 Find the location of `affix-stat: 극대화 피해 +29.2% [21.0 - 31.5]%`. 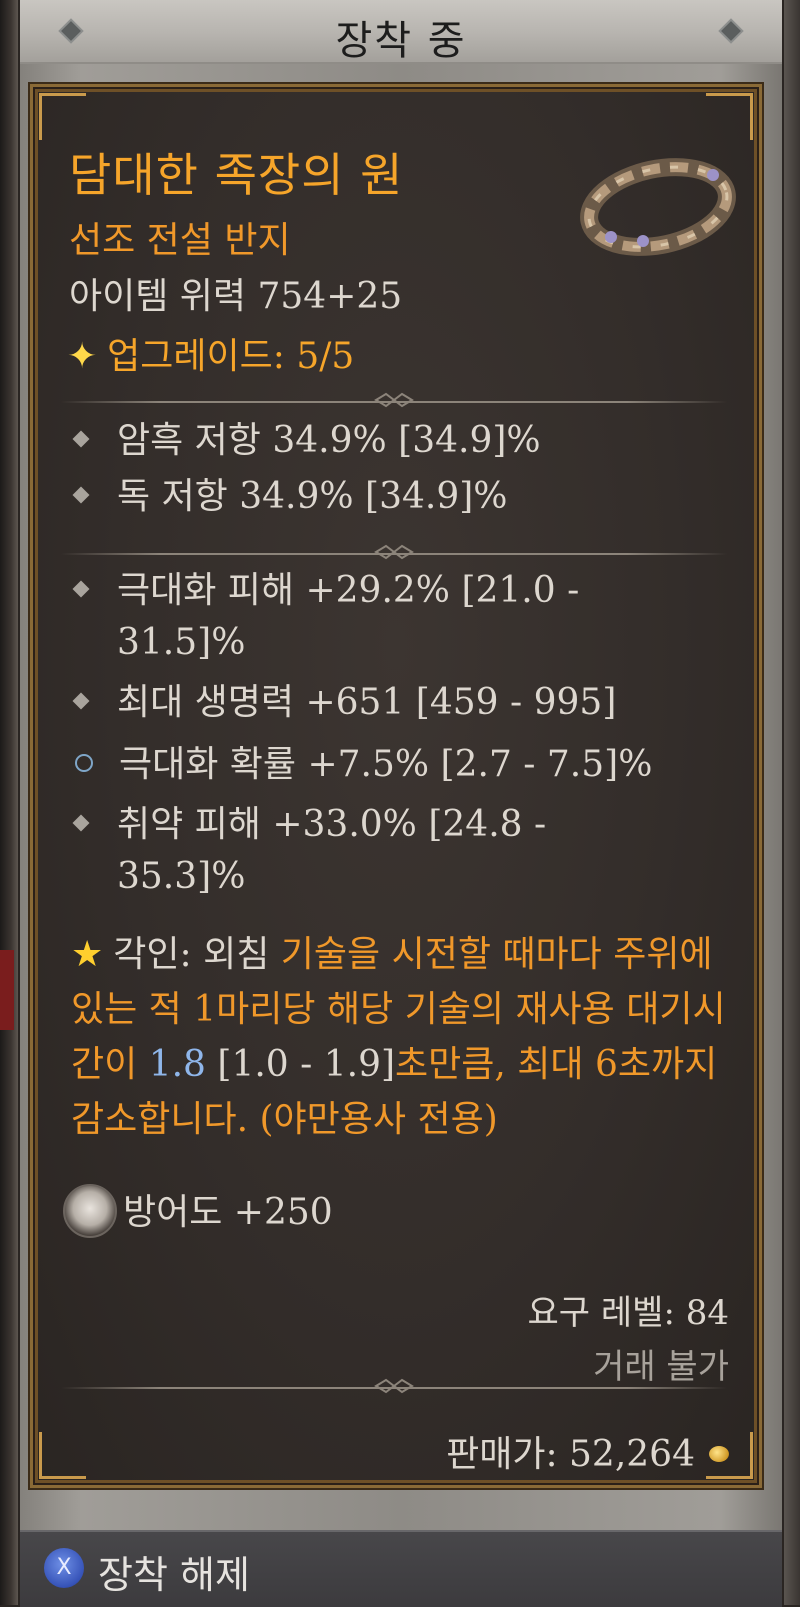

affix-stat: 극대화 피해 +29.2% [21.0 - 31.5]% is located at coordinates (325, 617).